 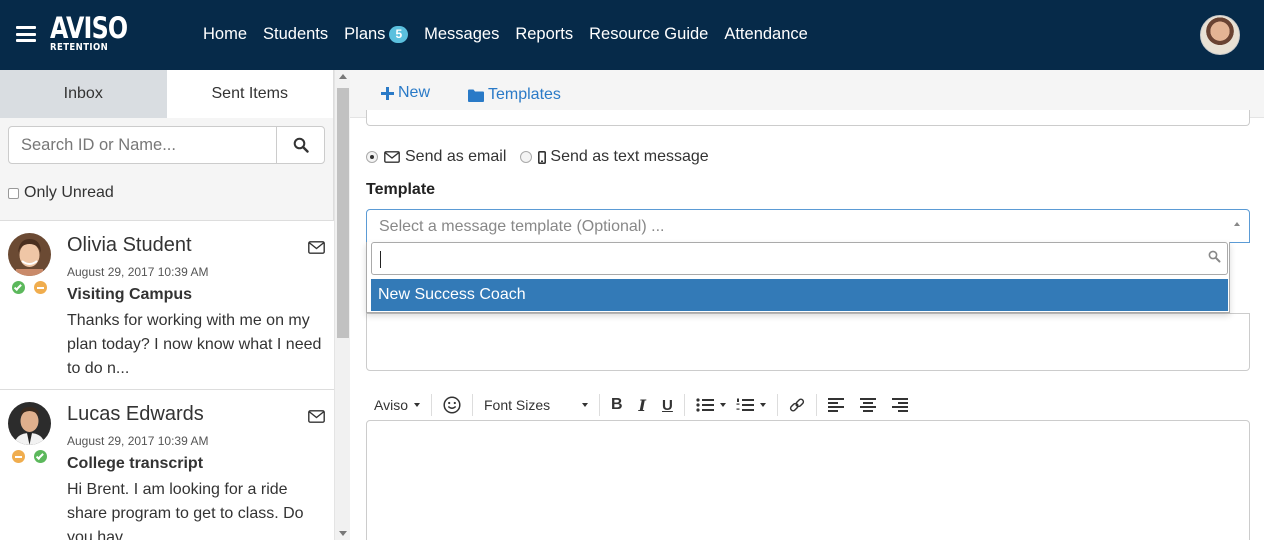 I want to click on send-as-email-option: Send as email, so click(x=436, y=157).